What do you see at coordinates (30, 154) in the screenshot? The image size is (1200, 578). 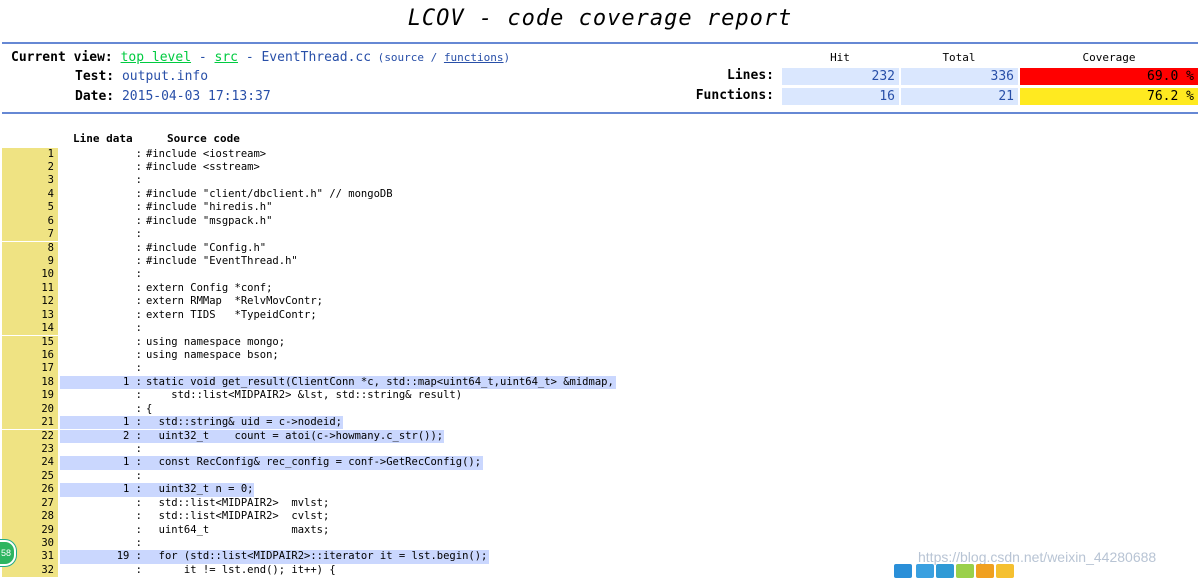 I see `line-number: 1` at bounding box center [30, 154].